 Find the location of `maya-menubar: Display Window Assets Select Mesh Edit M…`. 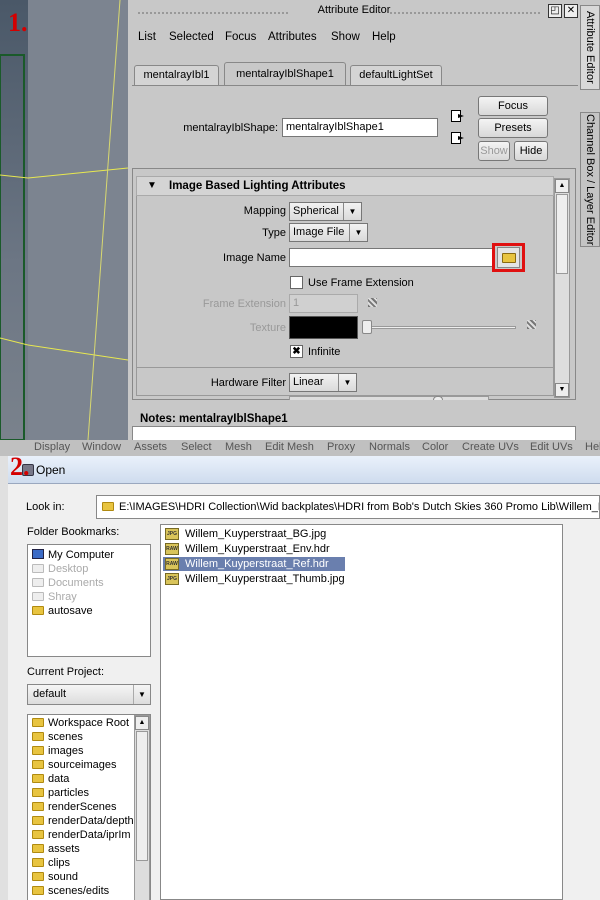

maya-menubar: Display Window Assets Select Mesh Edit M… is located at coordinates (300, 448).